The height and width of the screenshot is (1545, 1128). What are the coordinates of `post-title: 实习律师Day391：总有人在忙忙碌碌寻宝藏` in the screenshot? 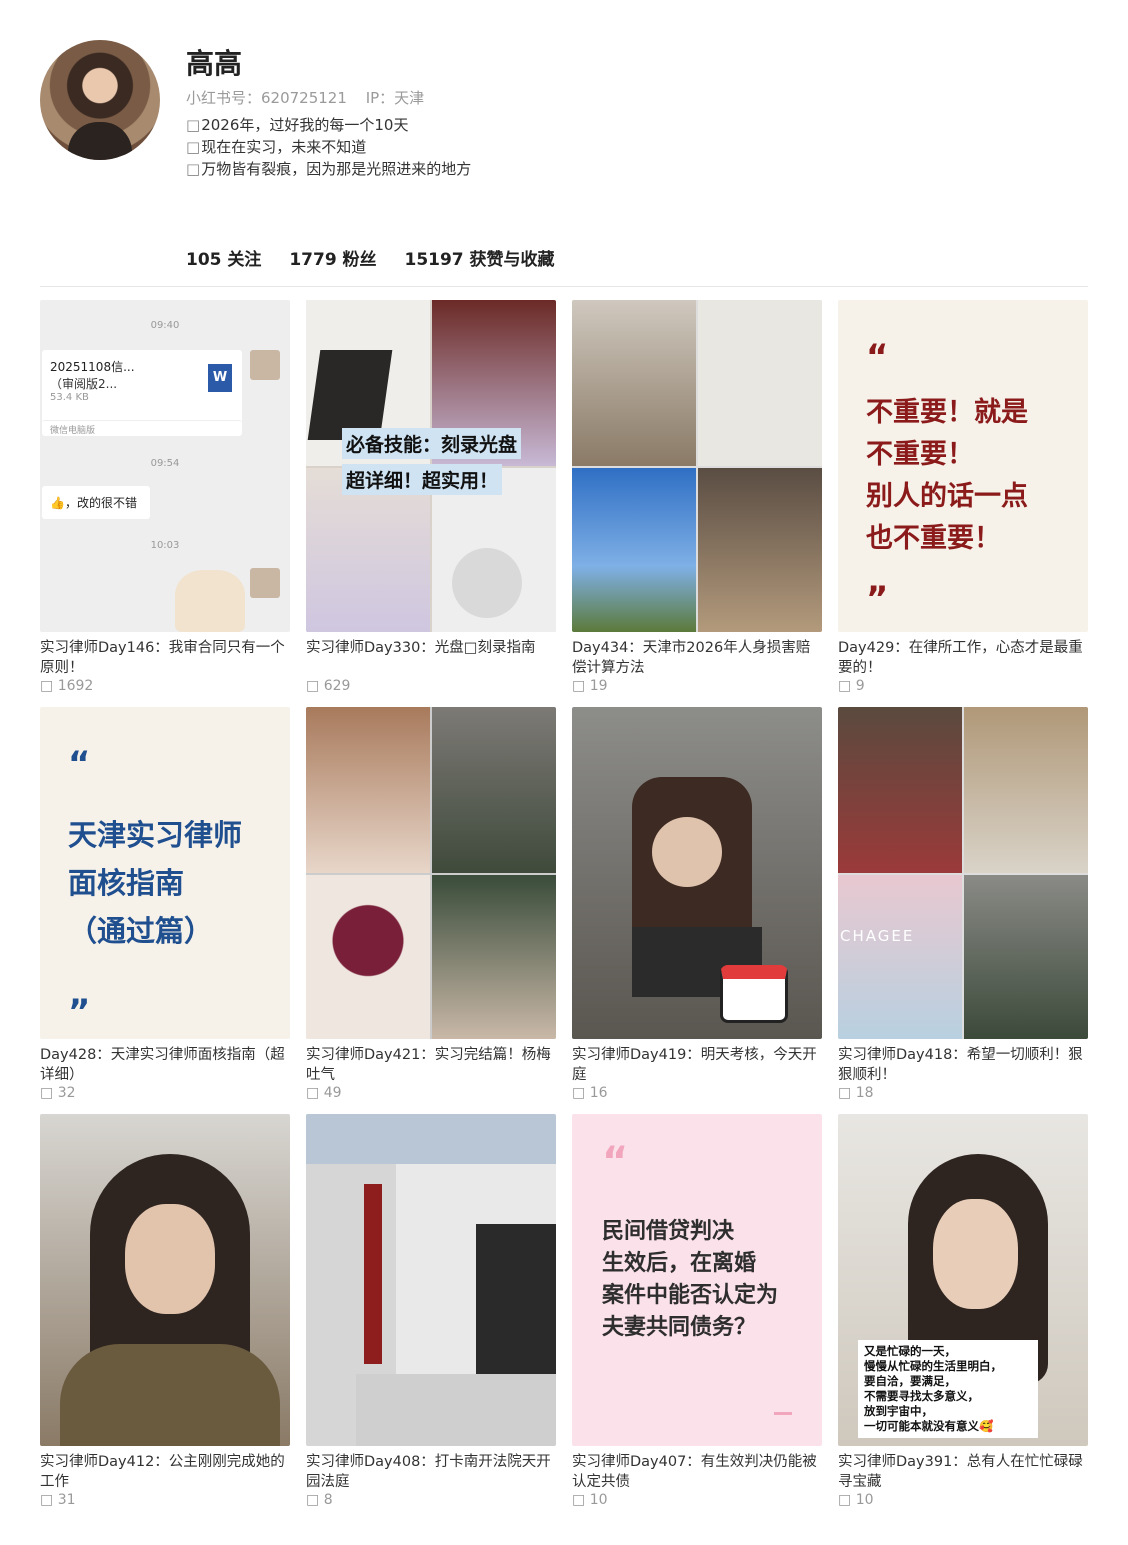 It's located at (963, 1472).